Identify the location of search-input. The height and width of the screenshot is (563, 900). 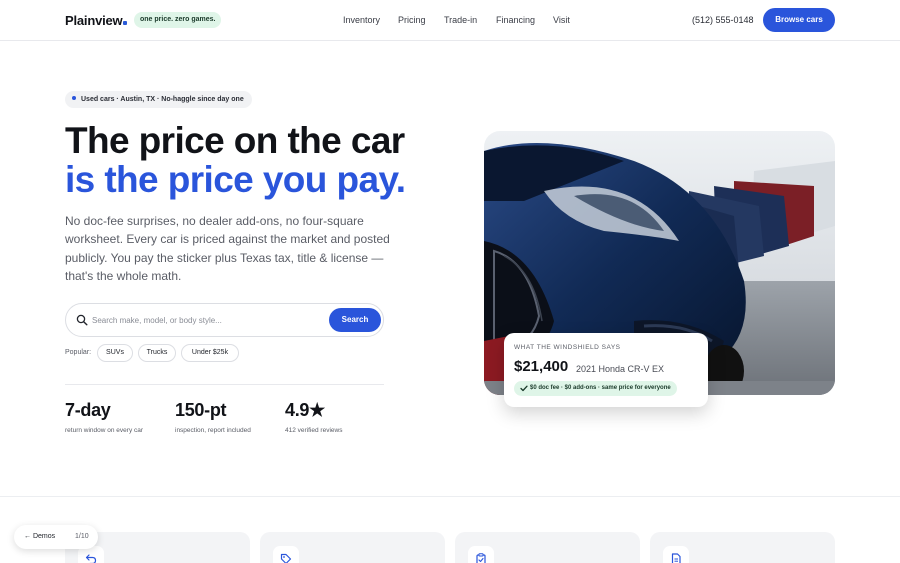
(207, 320).